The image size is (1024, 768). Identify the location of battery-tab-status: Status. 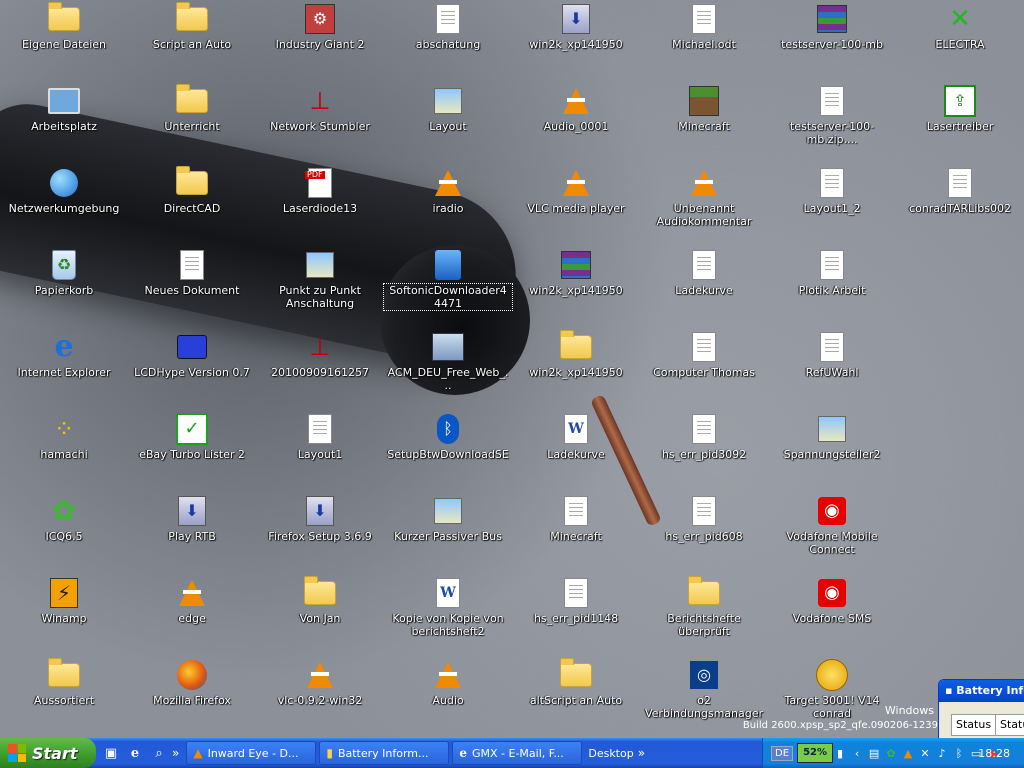
(974, 725).